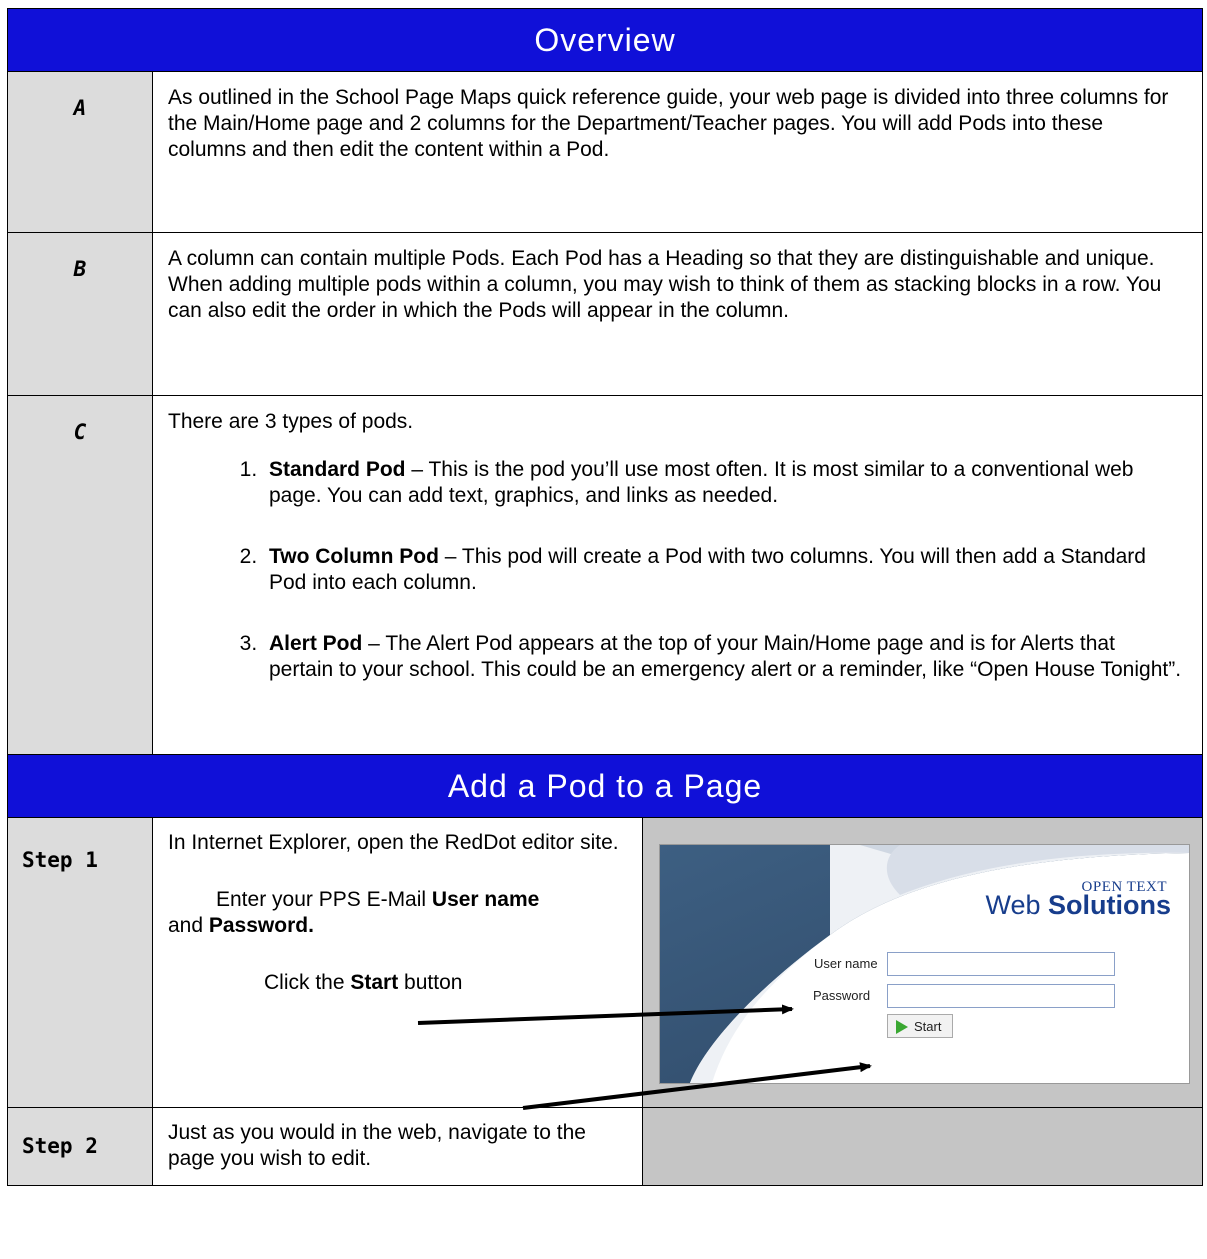 This screenshot has height=1259, width=1207. Describe the element at coordinates (337, 469) in the screenshot. I see `pod-type-name: Standard Pod` at that location.